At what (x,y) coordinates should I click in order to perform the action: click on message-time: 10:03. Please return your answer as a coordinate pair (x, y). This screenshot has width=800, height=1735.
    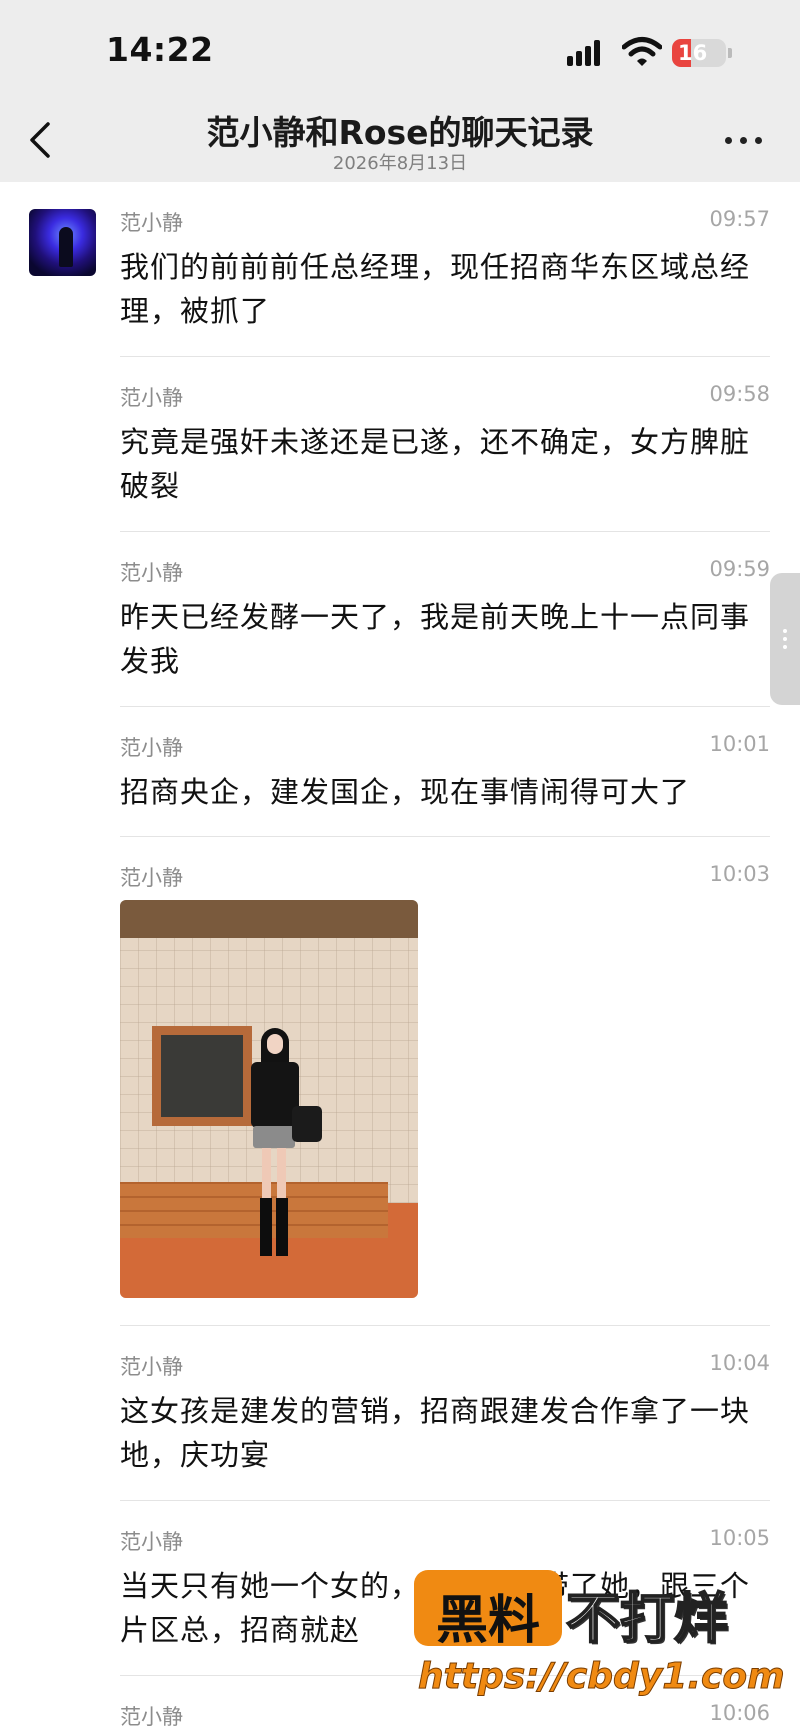
    Looking at the image, I should click on (739, 874).